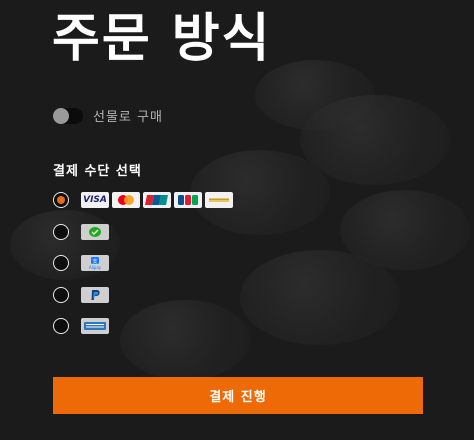 This screenshot has height=440, width=474. I want to click on svg-text: 支, so click(94, 261).